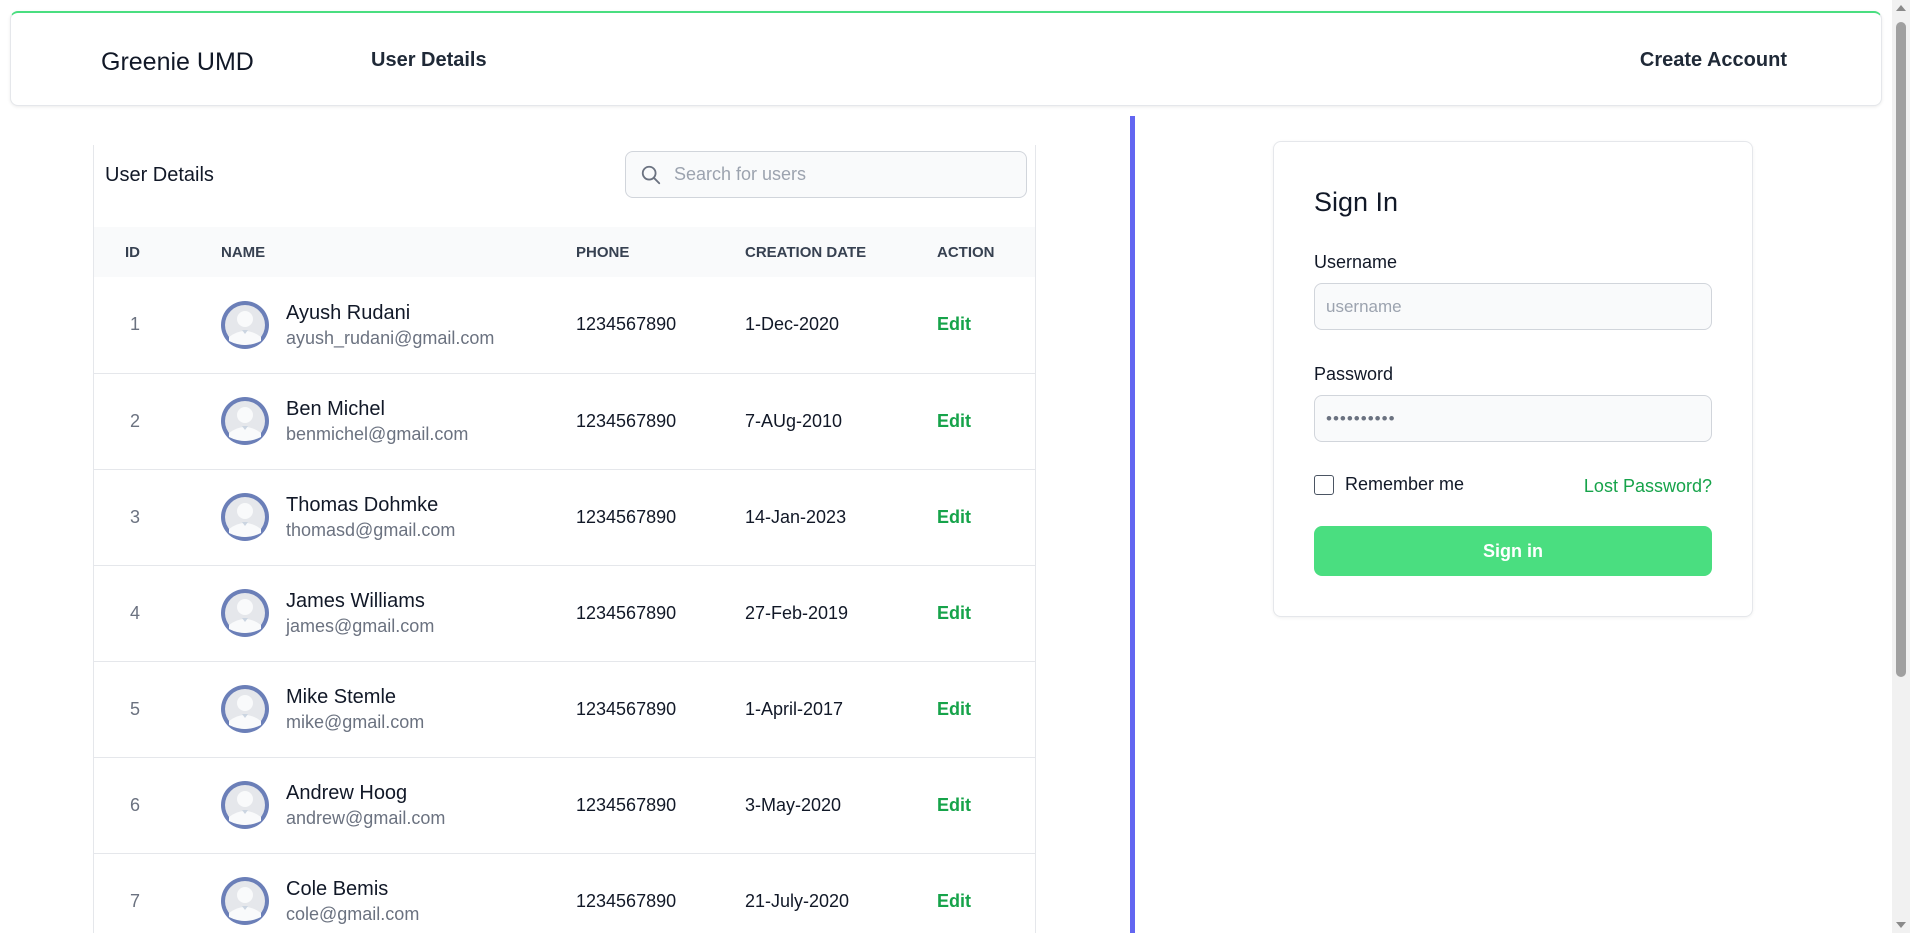 The image size is (1910, 933). Describe the element at coordinates (429, 60) in the screenshot. I see `nav-link-user-details: User Details` at that location.